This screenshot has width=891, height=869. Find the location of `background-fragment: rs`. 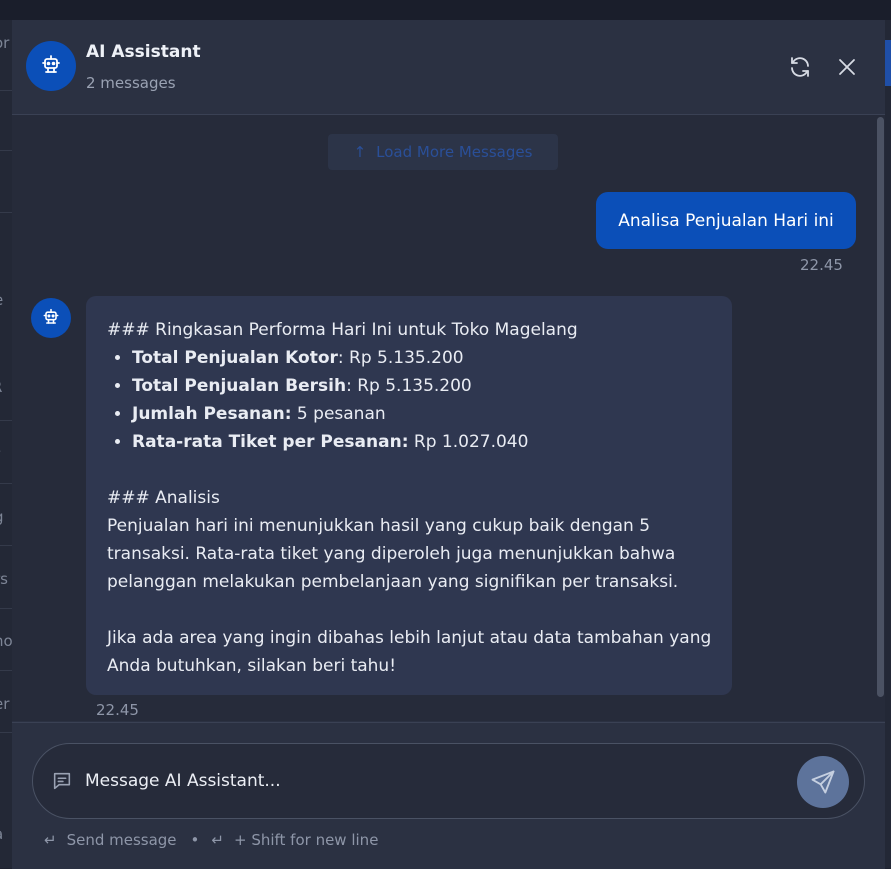

background-fragment: rs is located at coordinates (4, 579).